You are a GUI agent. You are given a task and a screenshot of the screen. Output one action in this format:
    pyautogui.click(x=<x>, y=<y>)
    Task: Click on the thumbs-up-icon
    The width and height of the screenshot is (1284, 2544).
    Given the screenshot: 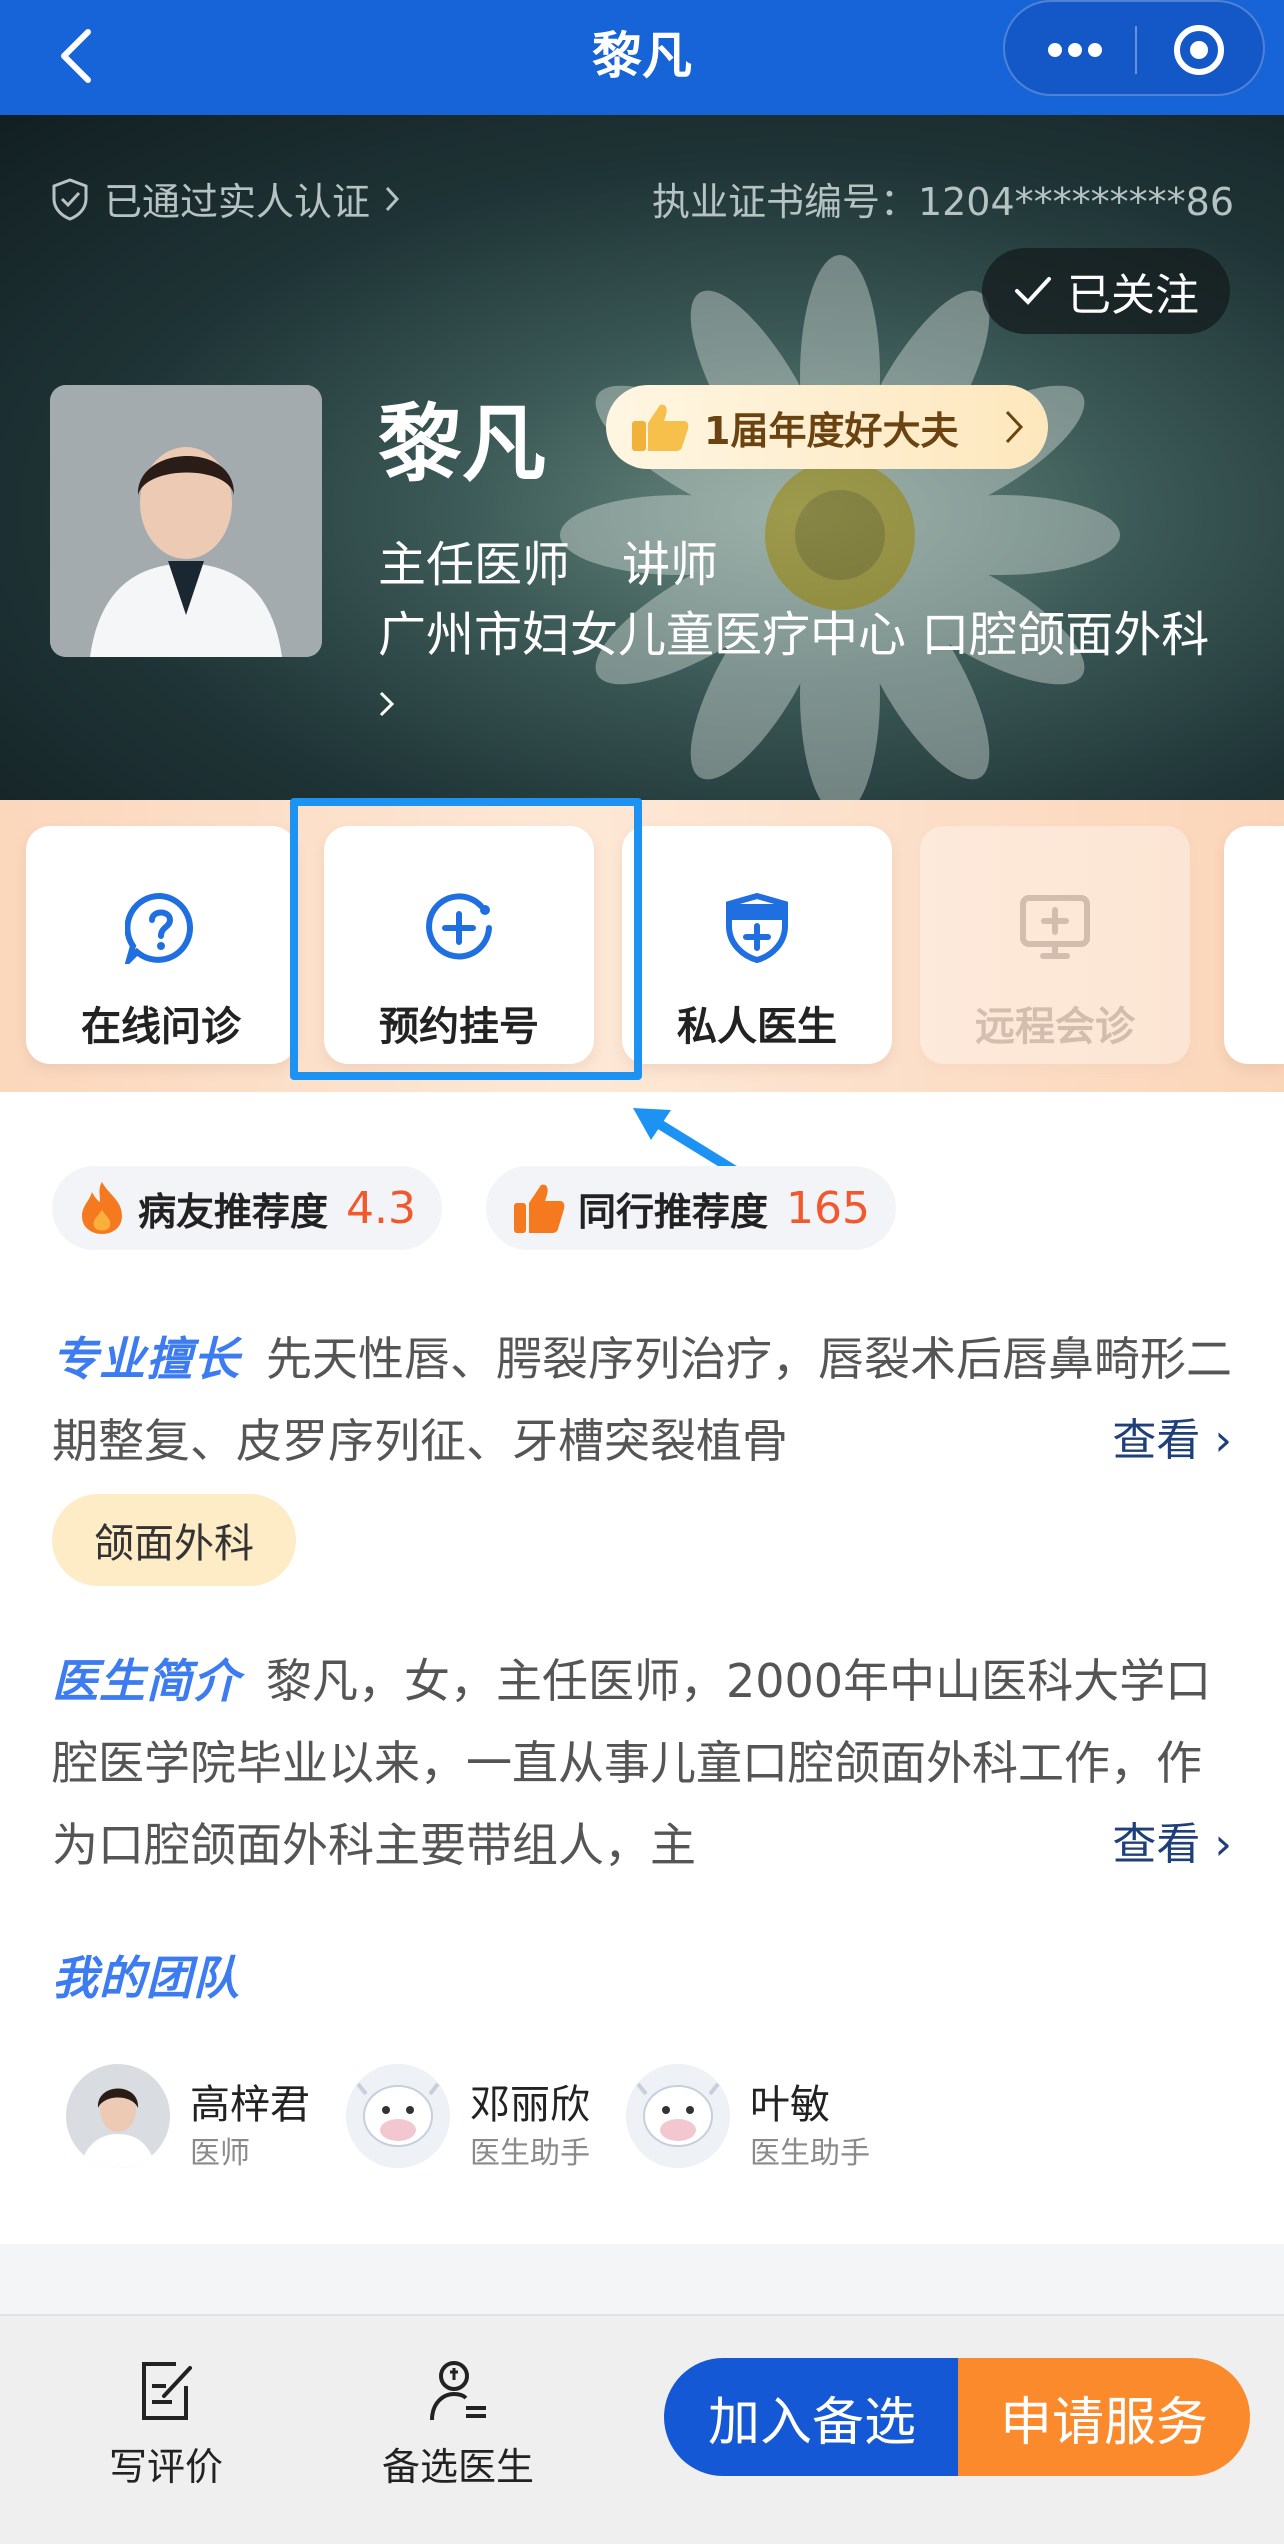 What is the action you would take?
    pyautogui.click(x=539, y=1208)
    